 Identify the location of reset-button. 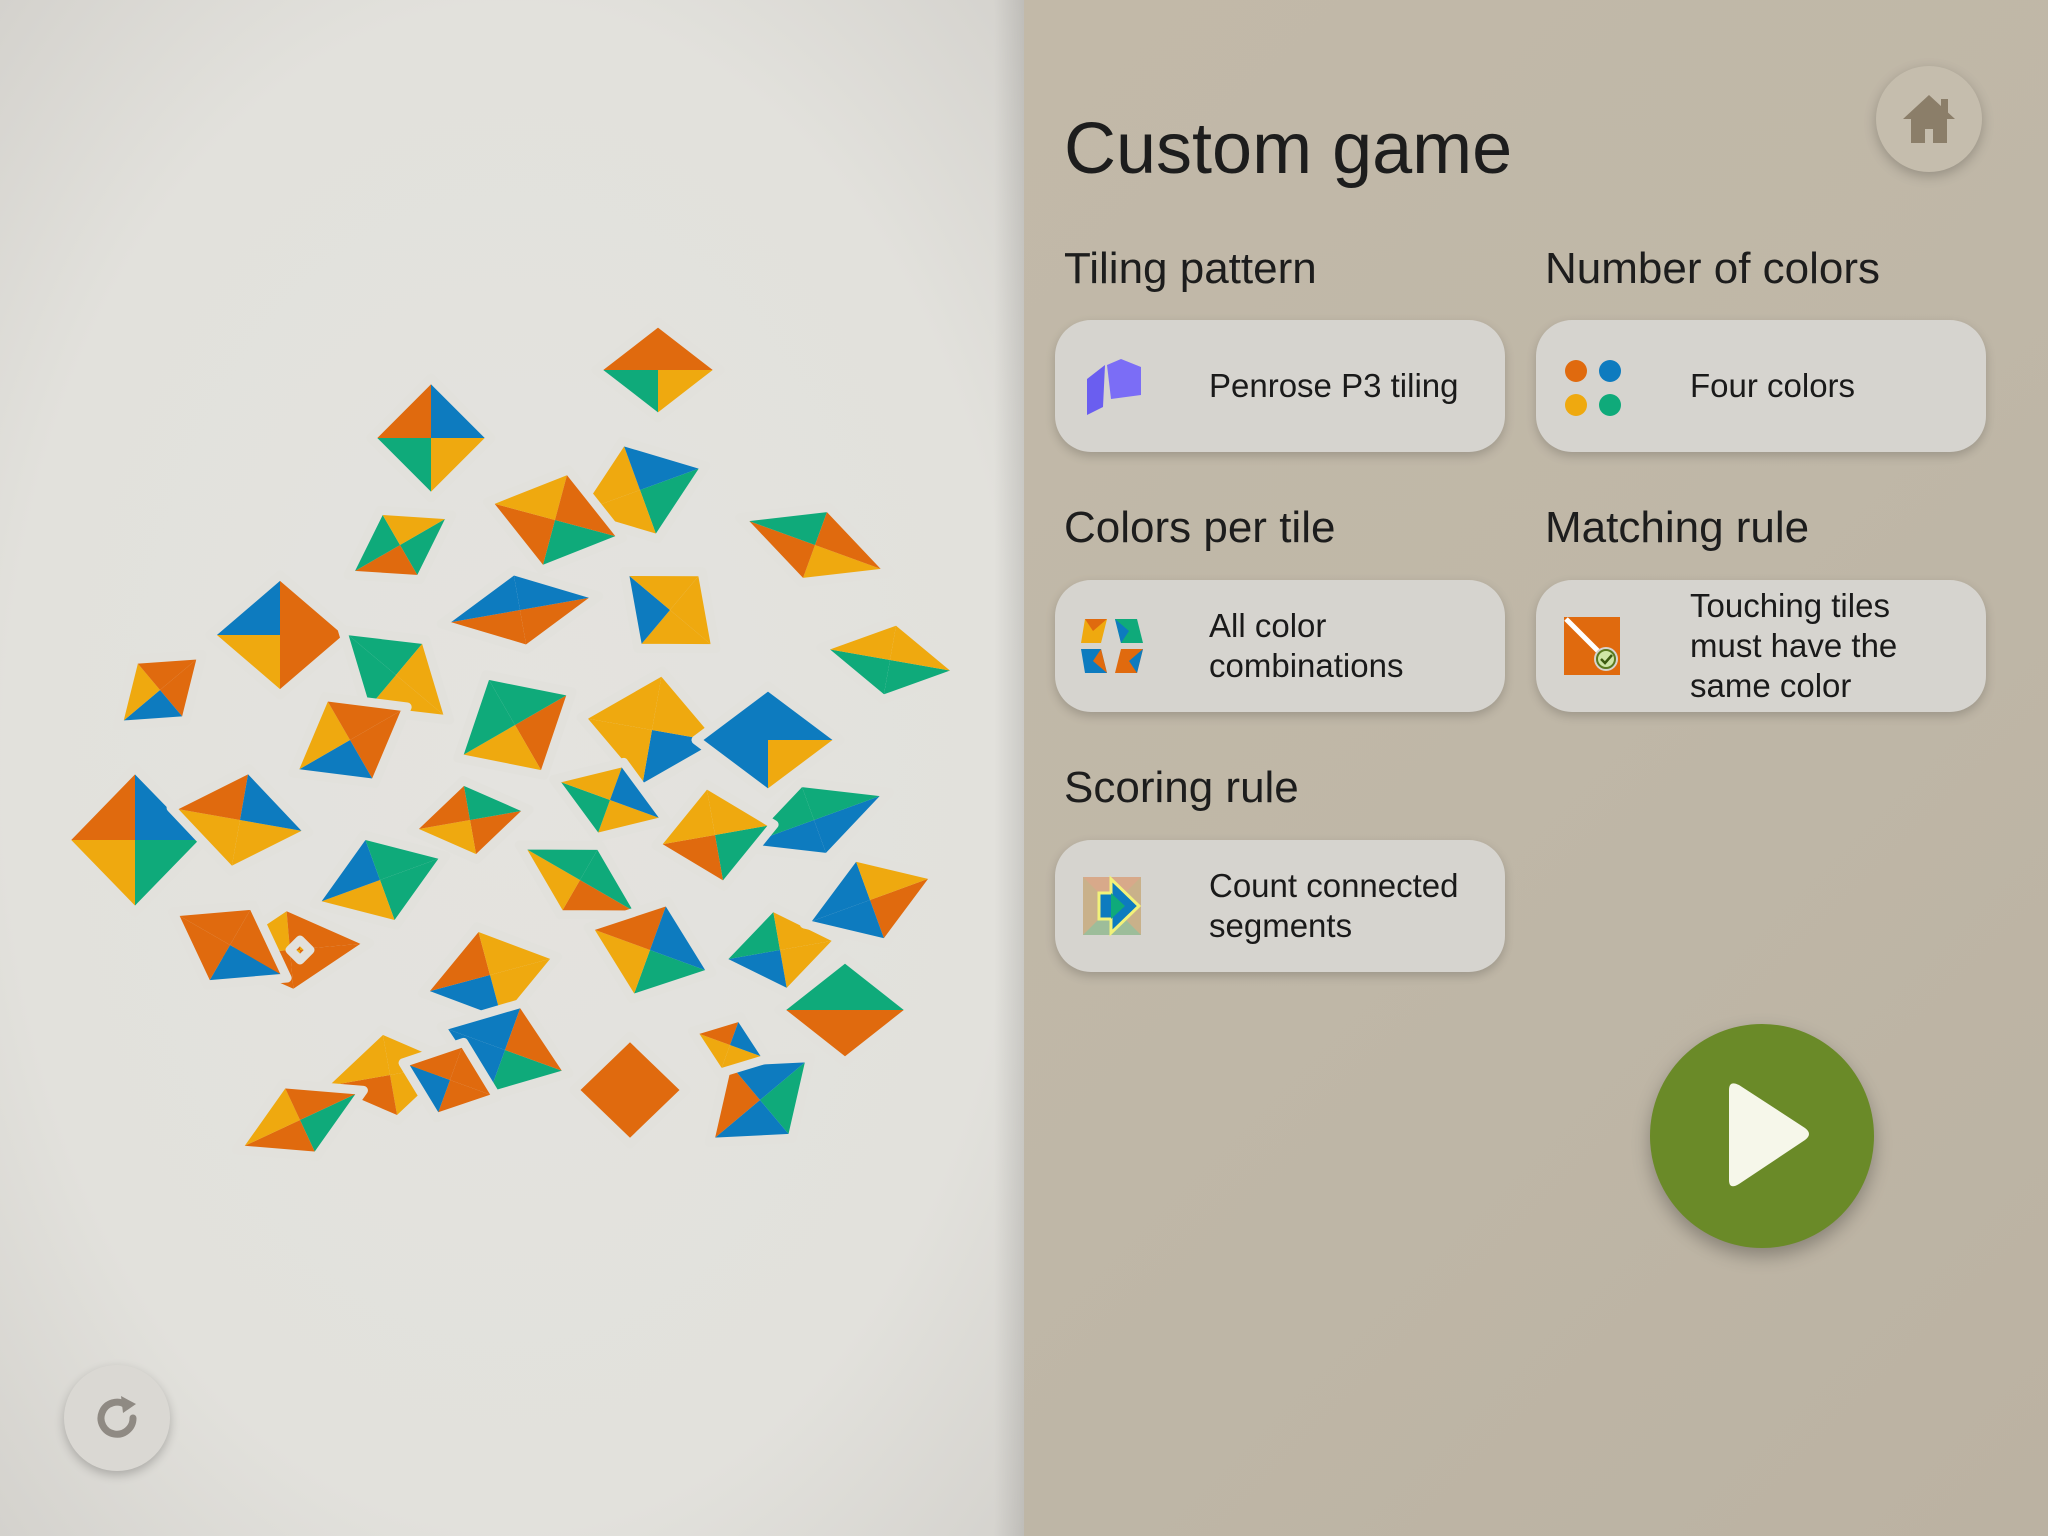
(117, 1418).